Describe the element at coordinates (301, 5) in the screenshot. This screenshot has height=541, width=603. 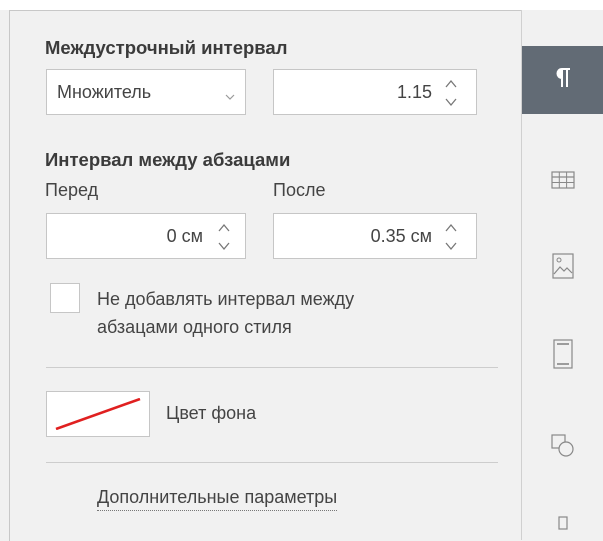
I see `window-top-edge` at that location.